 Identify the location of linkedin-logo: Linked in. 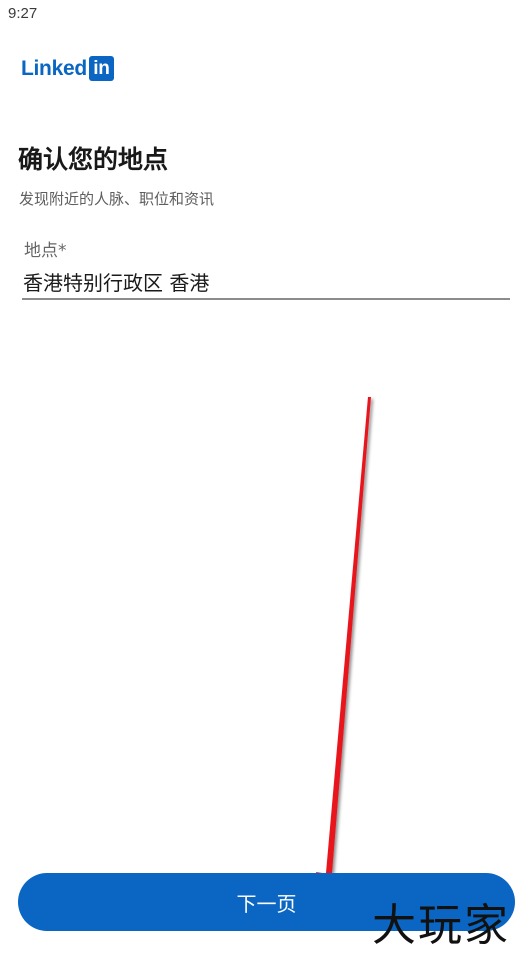
(67, 68).